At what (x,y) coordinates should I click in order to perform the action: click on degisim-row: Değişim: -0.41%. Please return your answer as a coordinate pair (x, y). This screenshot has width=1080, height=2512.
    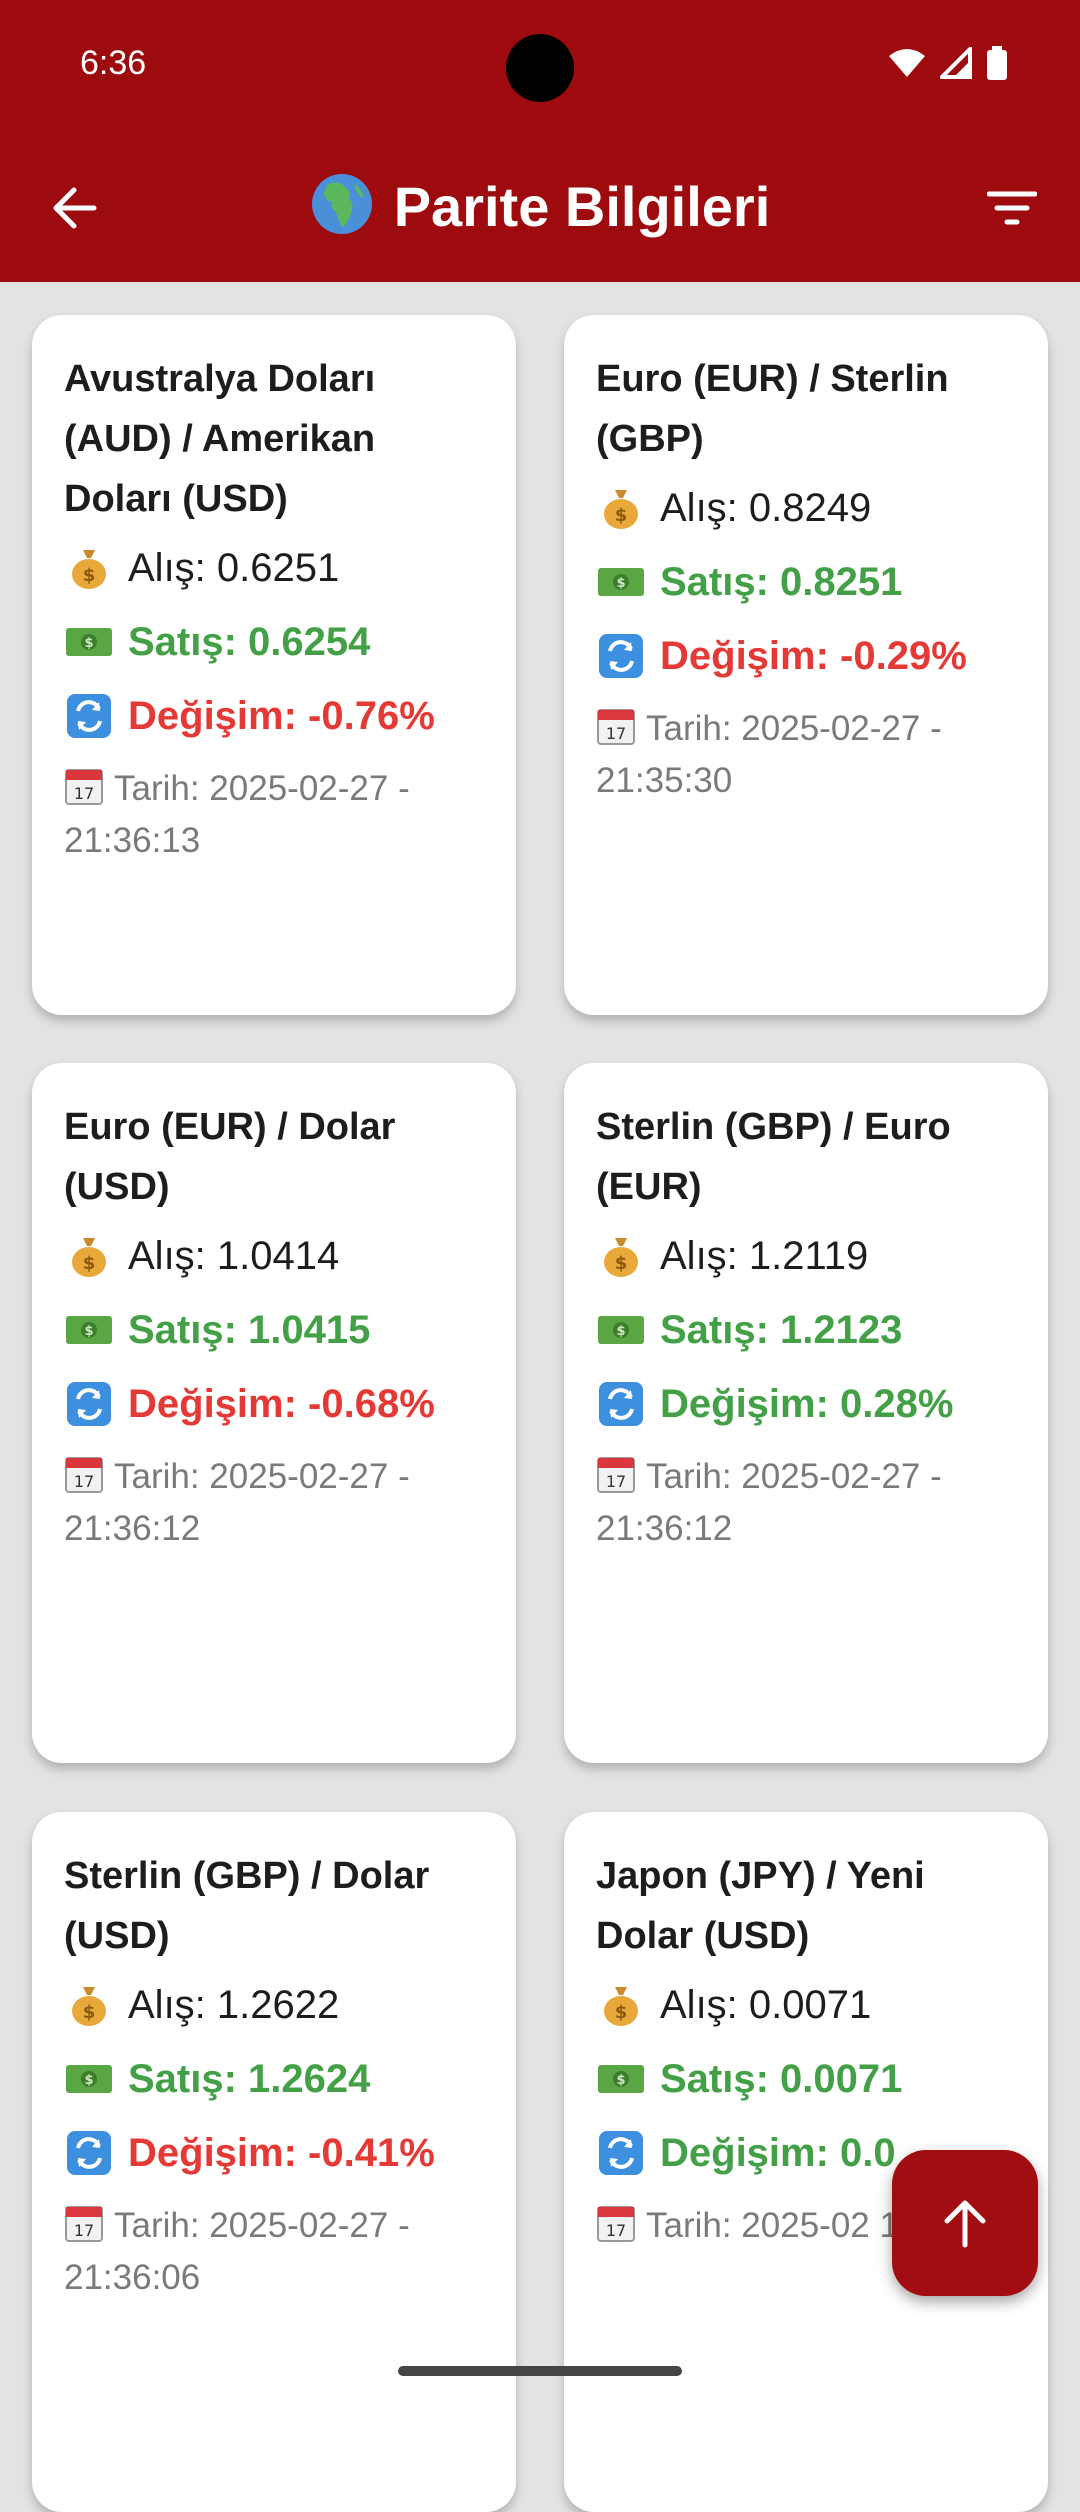
    Looking at the image, I should click on (274, 2153).